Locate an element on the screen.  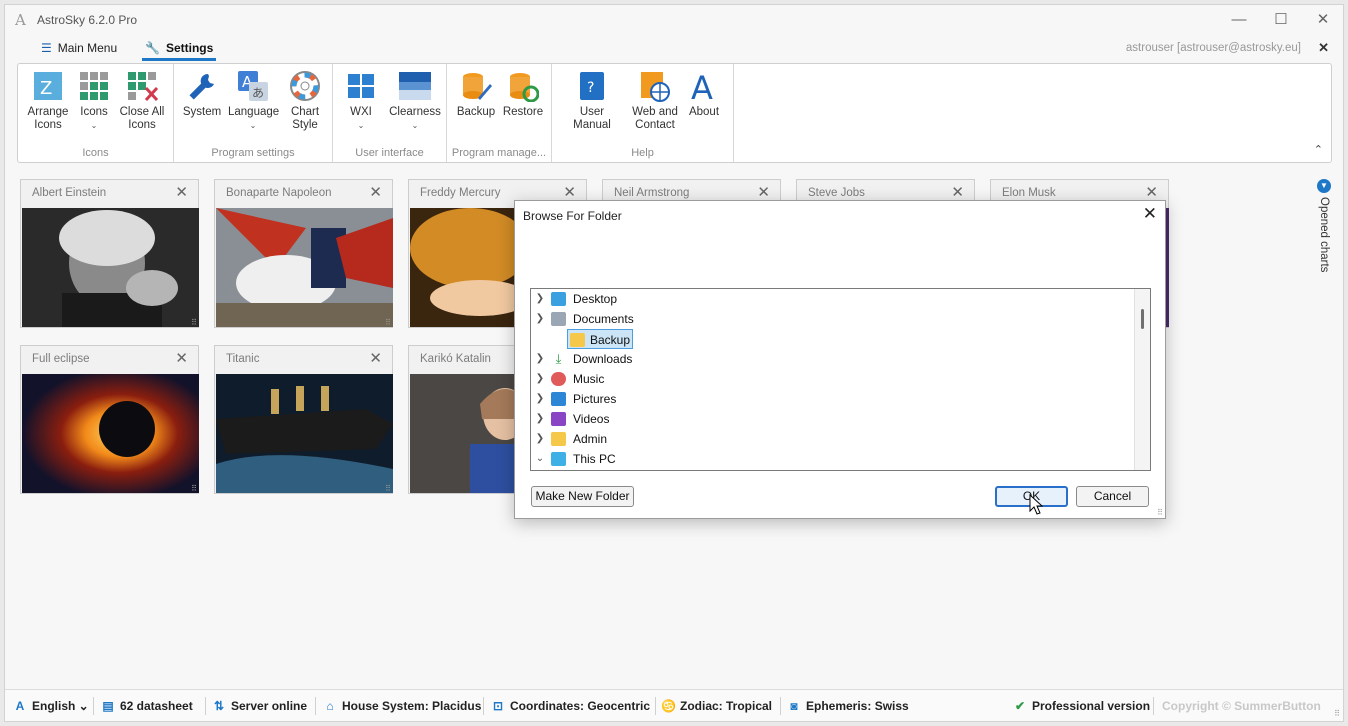
color-wheel-icon is located at coordinates (305, 86).